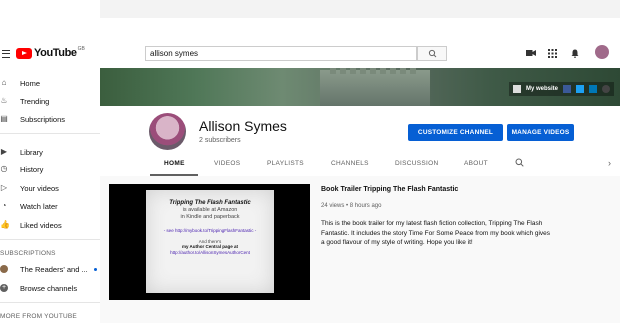  I want to click on thumb-line: is available at Amazon, so click(210, 210).